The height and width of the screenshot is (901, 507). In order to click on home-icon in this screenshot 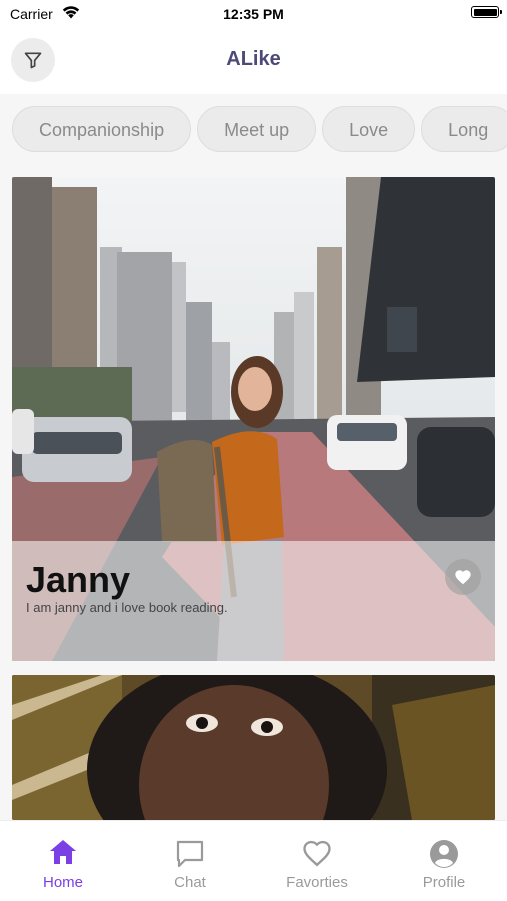, I will do `click(63, 852)`.